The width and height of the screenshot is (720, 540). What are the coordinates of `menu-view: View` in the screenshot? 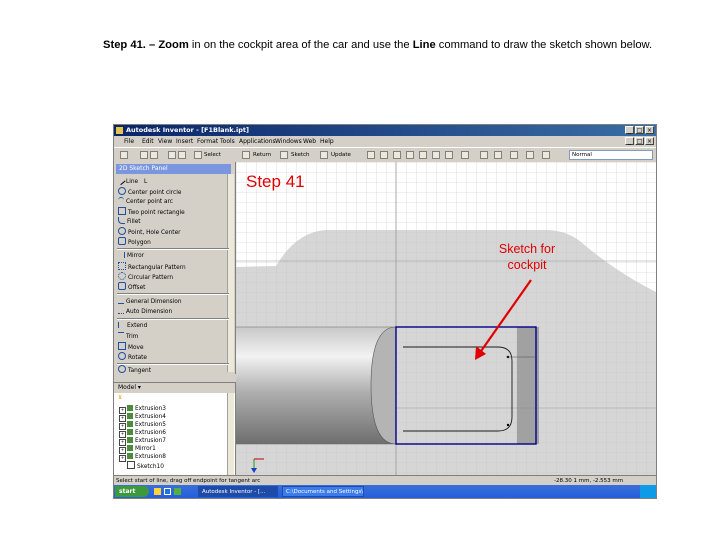 It's located at (165, 141).